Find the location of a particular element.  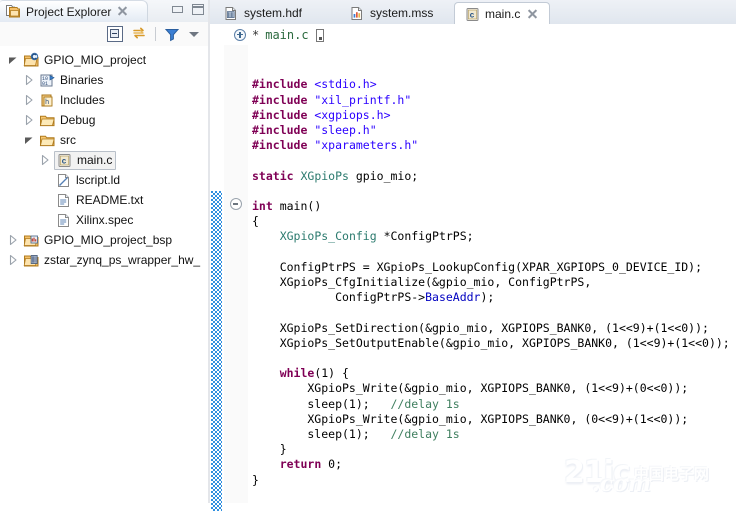

tree-item-label: Xilinx.spec is located at coordinates (105, 220).